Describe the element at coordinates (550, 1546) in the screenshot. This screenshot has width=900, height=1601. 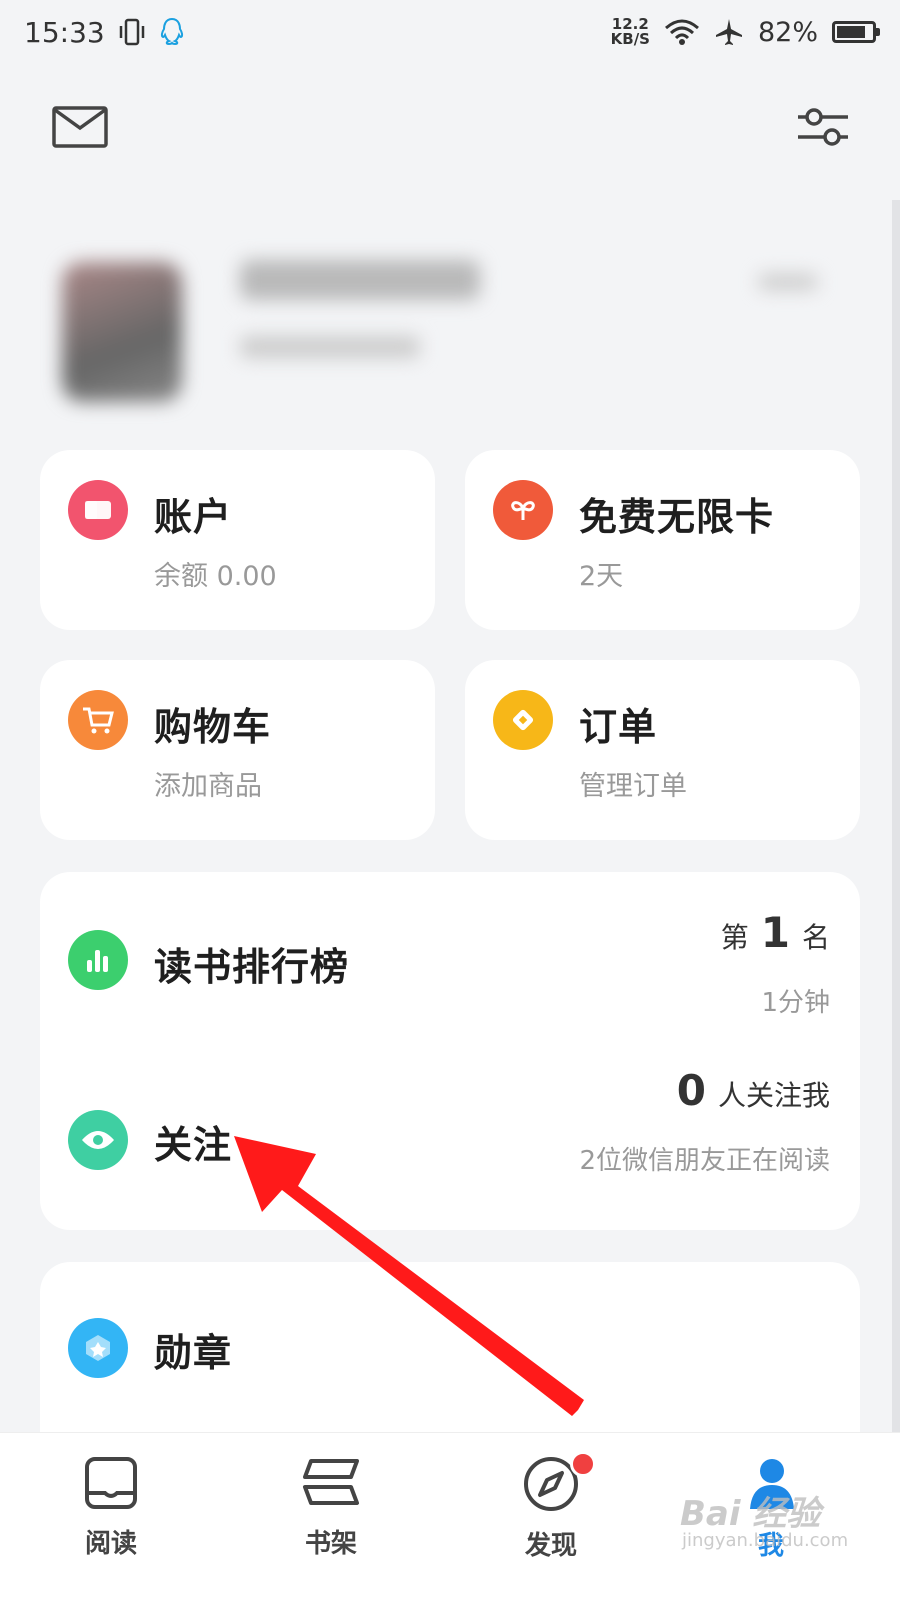
I see `tab-discover-label: 发现` at that location.